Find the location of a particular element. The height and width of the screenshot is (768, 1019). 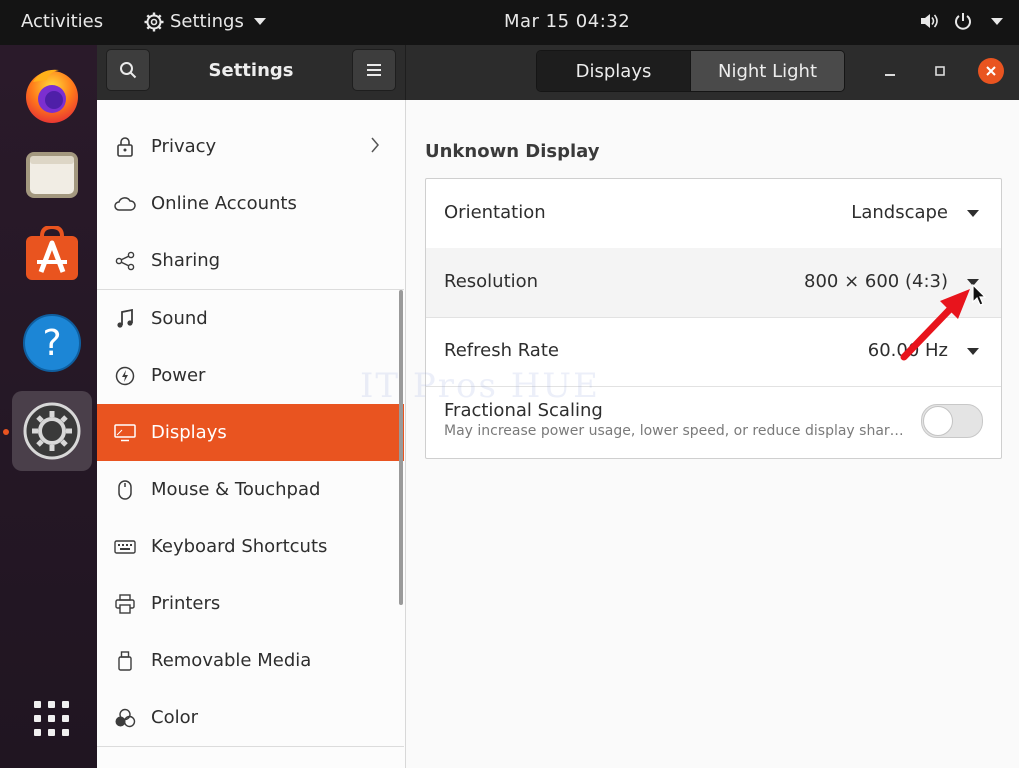

resolution-label: Resolution is located at coordinates (491, 281).